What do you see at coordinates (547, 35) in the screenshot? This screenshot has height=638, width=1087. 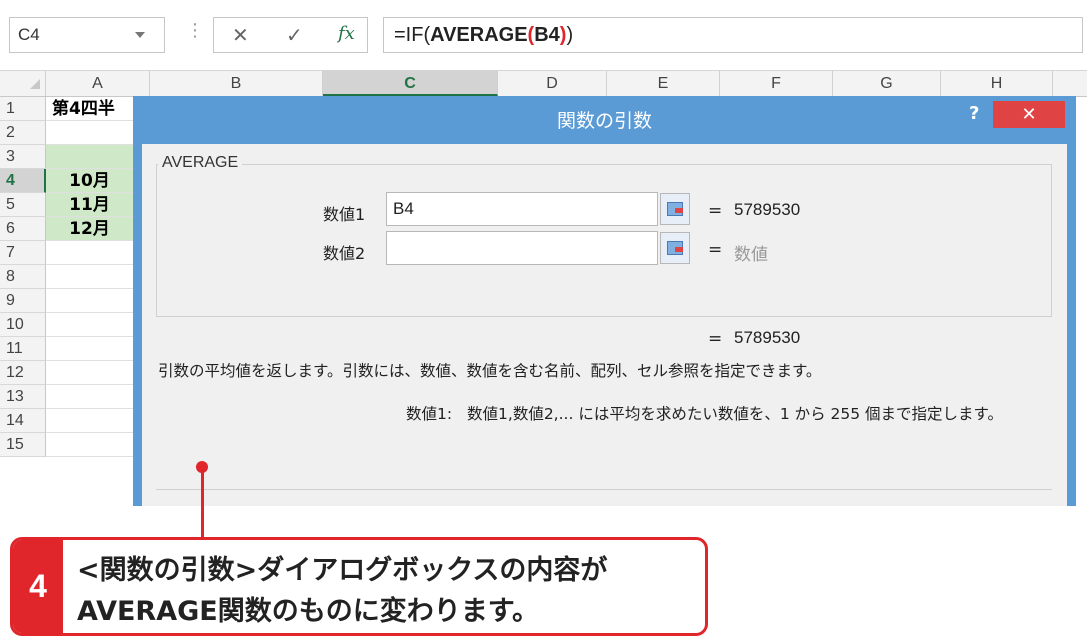 I see `formula-part: B4` at bounding box center [547, 35].